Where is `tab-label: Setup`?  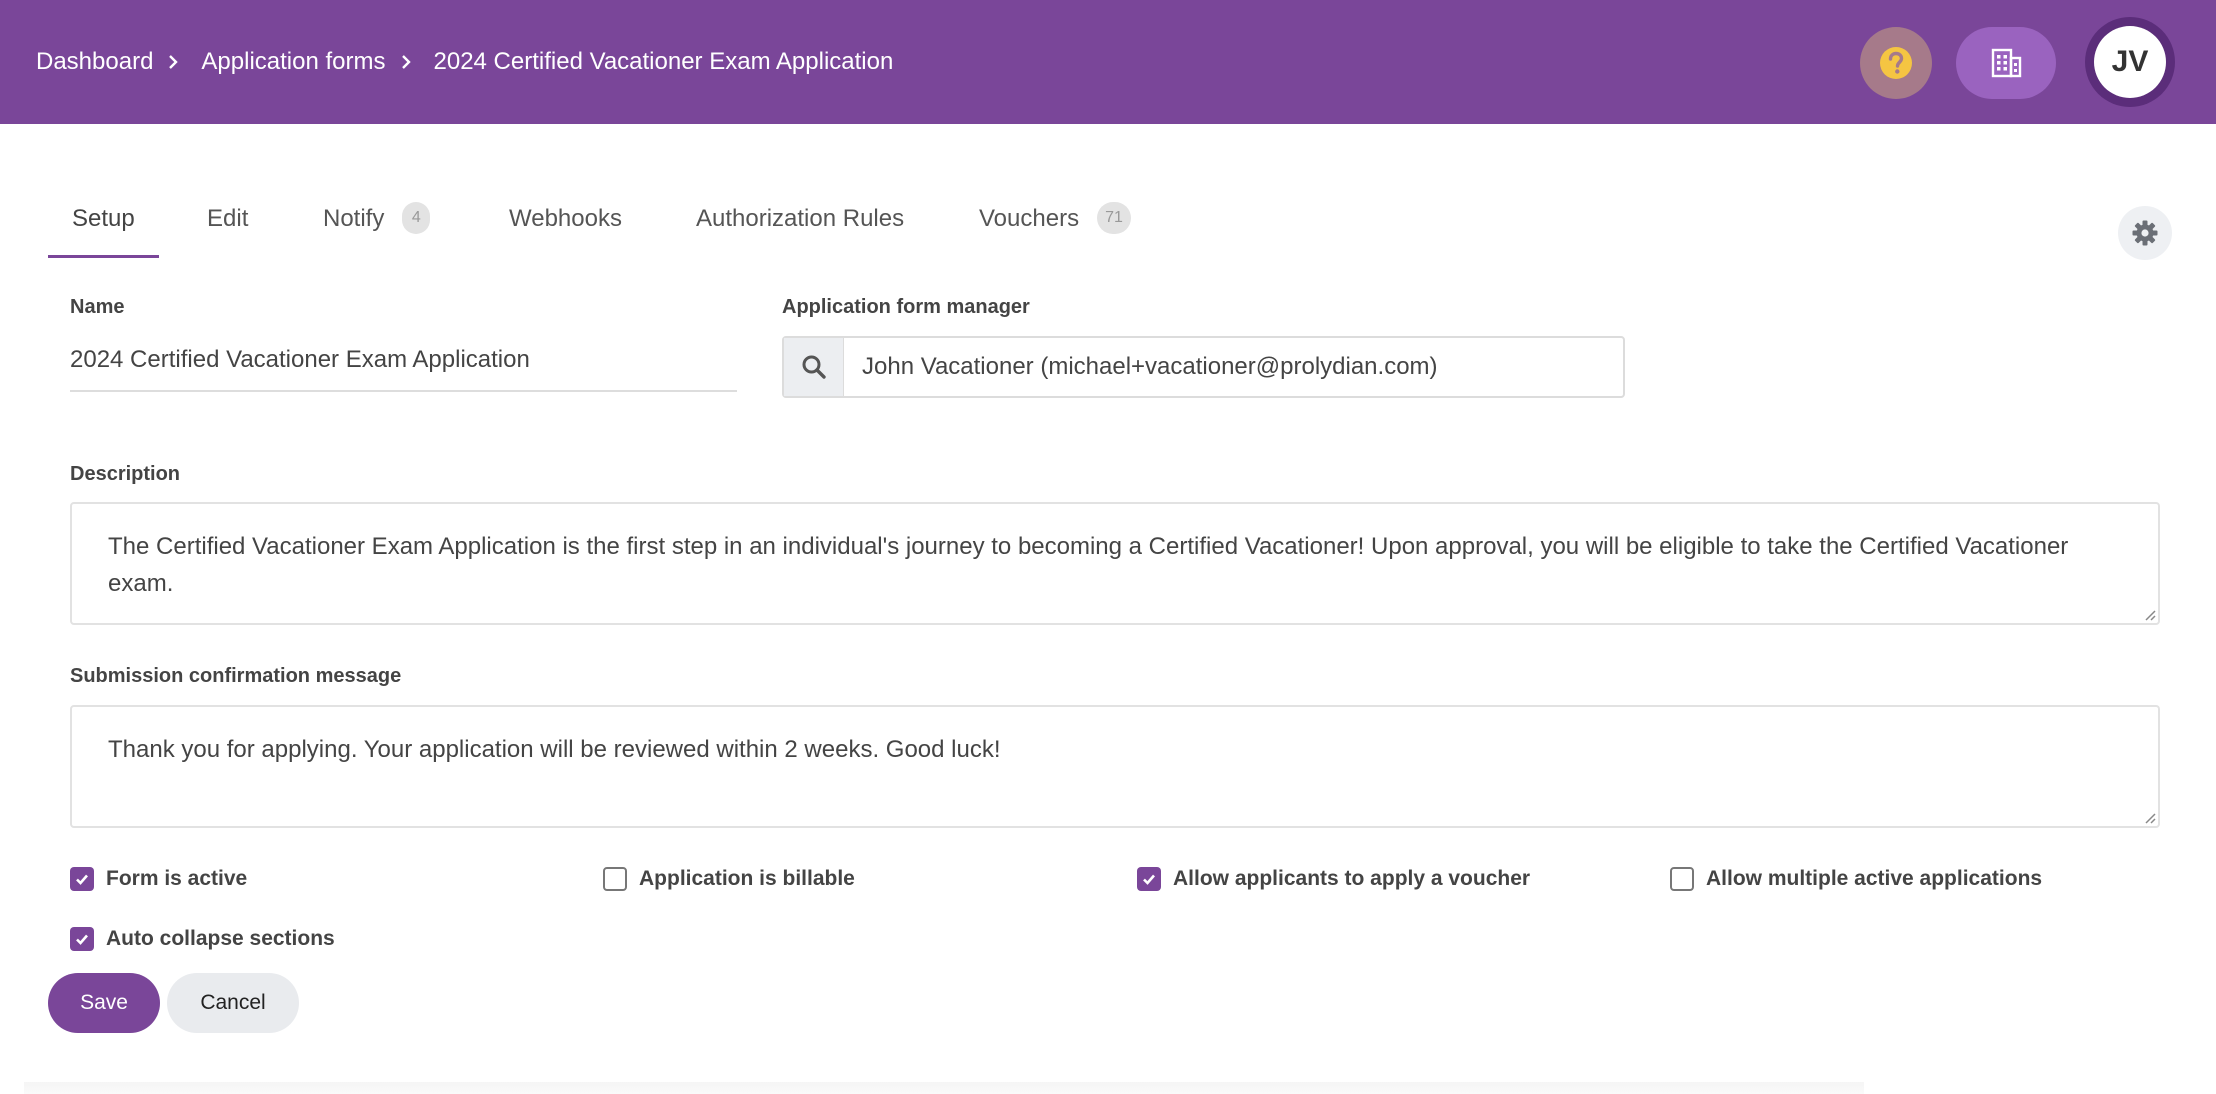
tab-label: Setup is located at coordinates (103, 218).